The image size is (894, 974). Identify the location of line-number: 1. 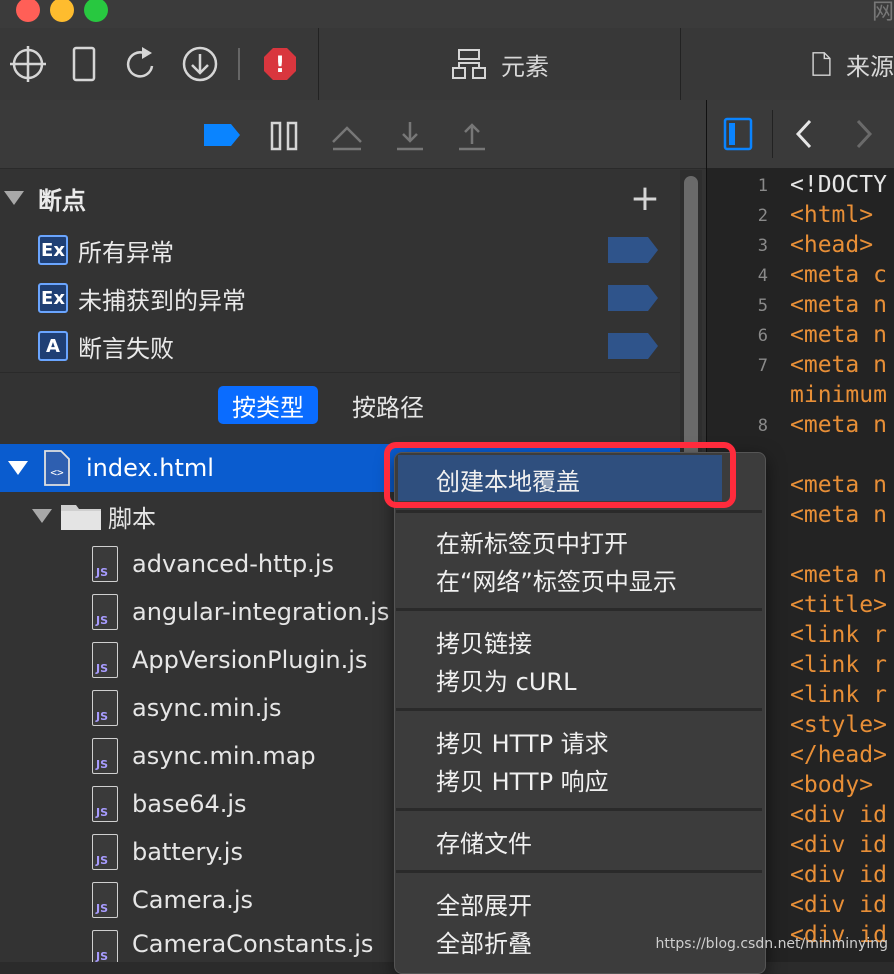
(762, 186).